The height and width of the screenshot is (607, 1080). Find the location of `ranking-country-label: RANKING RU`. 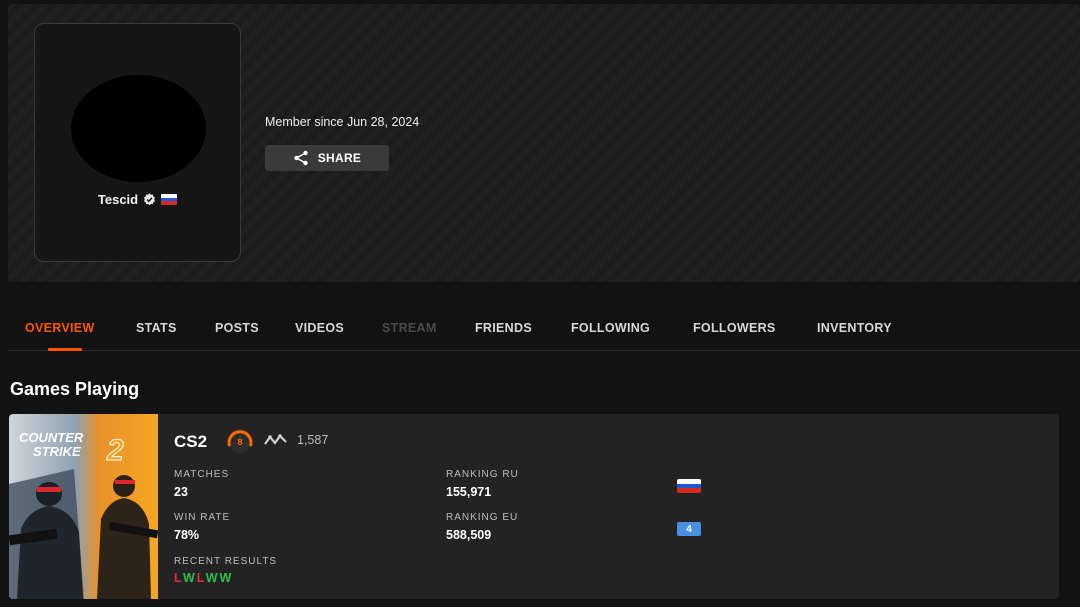

ranking-country-label: RANKING RU is located at coordinates (482, 474).